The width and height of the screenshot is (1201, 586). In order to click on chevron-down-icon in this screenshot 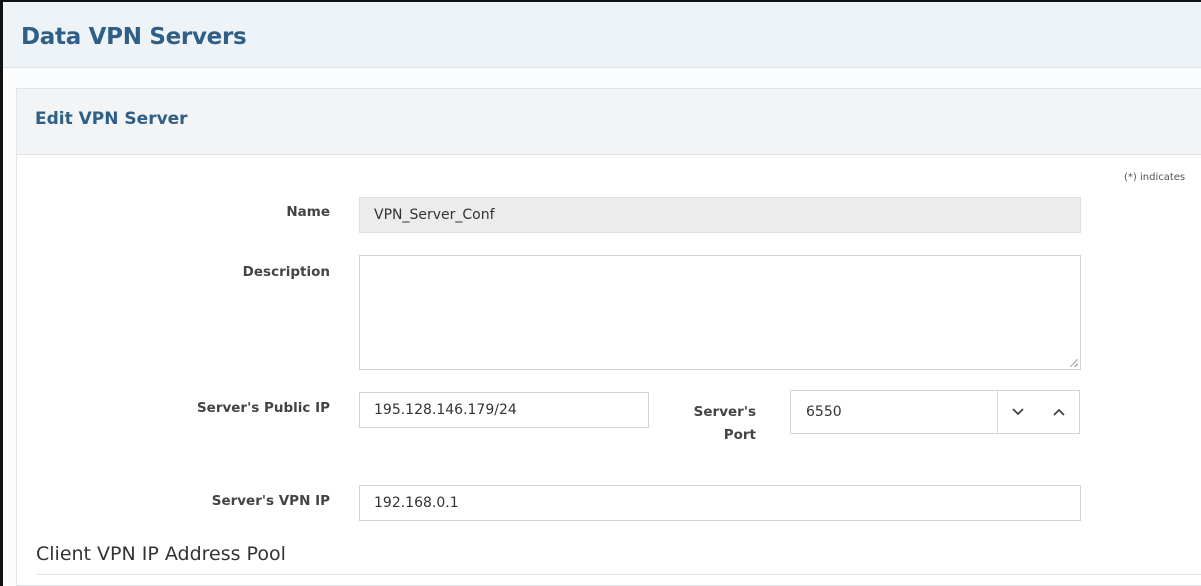, I will do `click(1018, 412)`.